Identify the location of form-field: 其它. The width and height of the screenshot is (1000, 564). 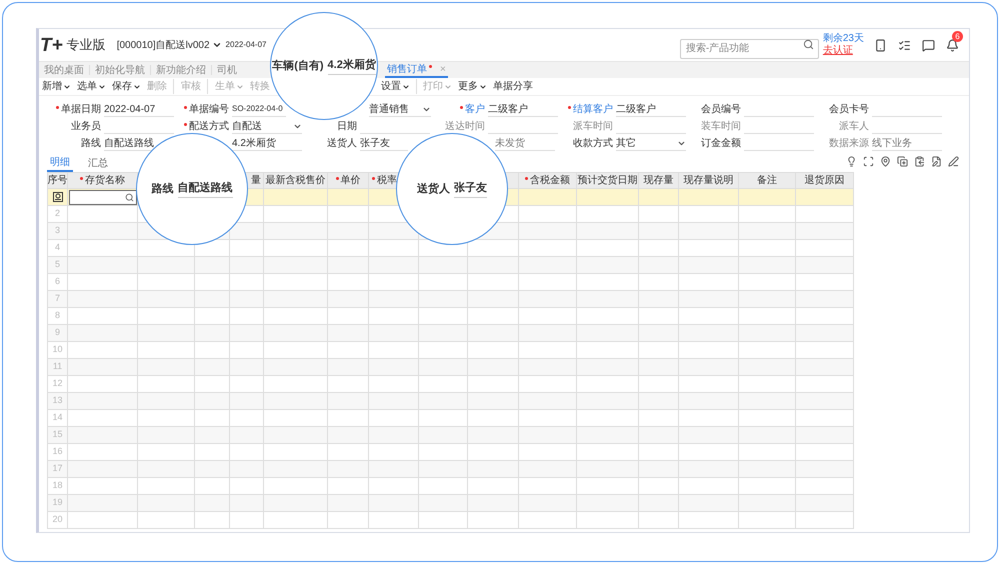
(651, 143).